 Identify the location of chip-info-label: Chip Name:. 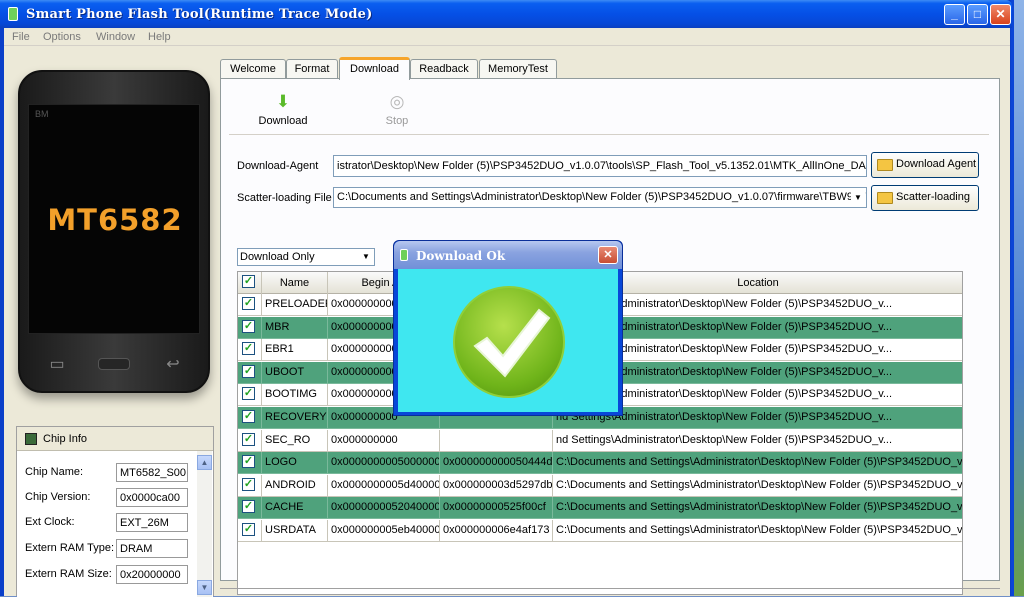
(54, 472).